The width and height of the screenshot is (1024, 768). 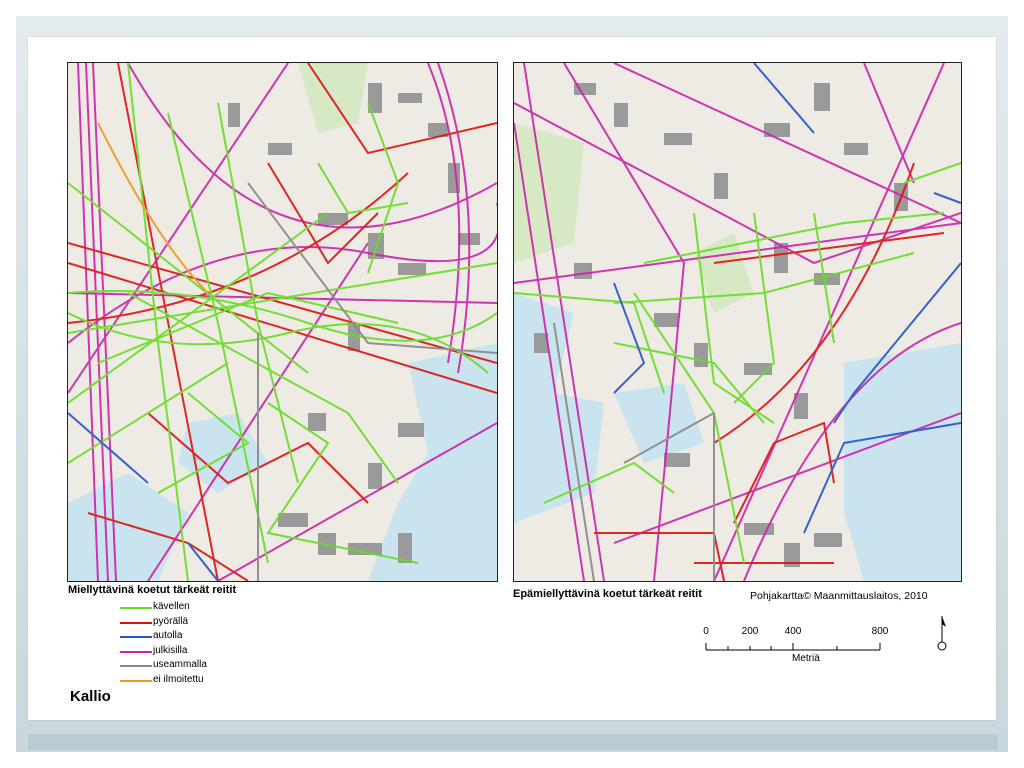 I want to click on scale-bar: 0 200 400 800 Metriä, so click(x=800, y=646).